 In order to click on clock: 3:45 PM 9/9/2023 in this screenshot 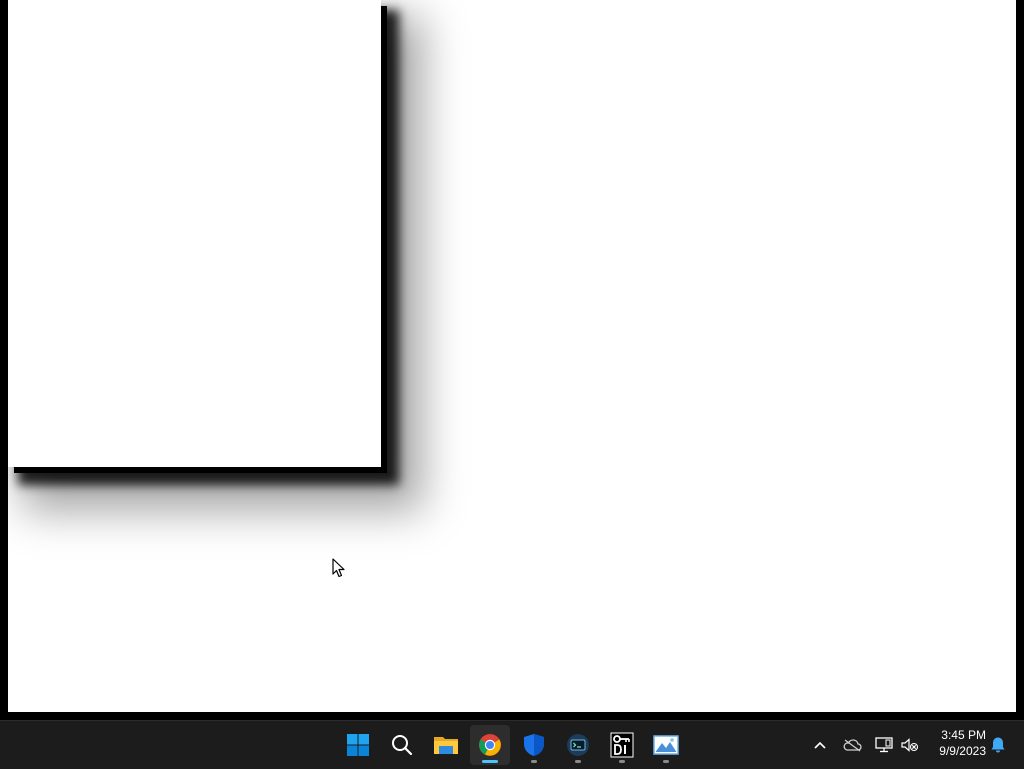, I will do `click(956, 745)`.